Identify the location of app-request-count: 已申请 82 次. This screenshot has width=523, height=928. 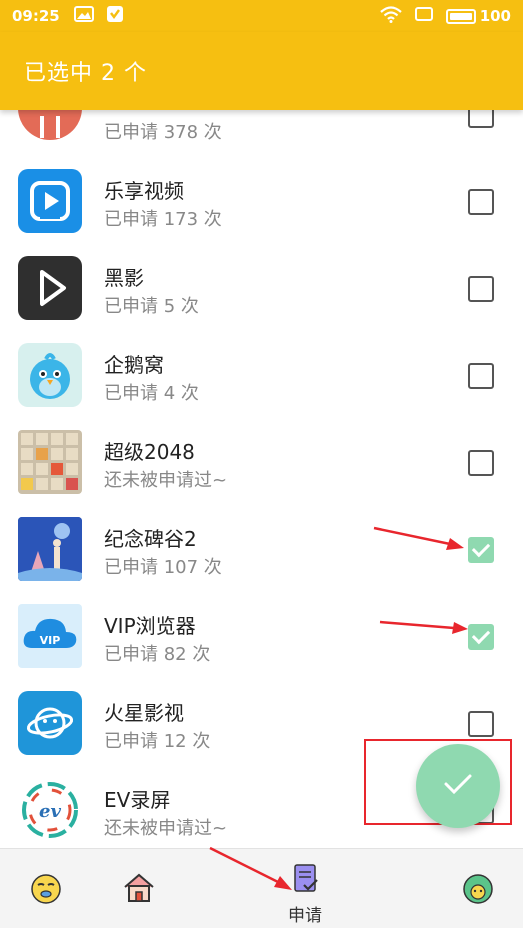
(157, 654).